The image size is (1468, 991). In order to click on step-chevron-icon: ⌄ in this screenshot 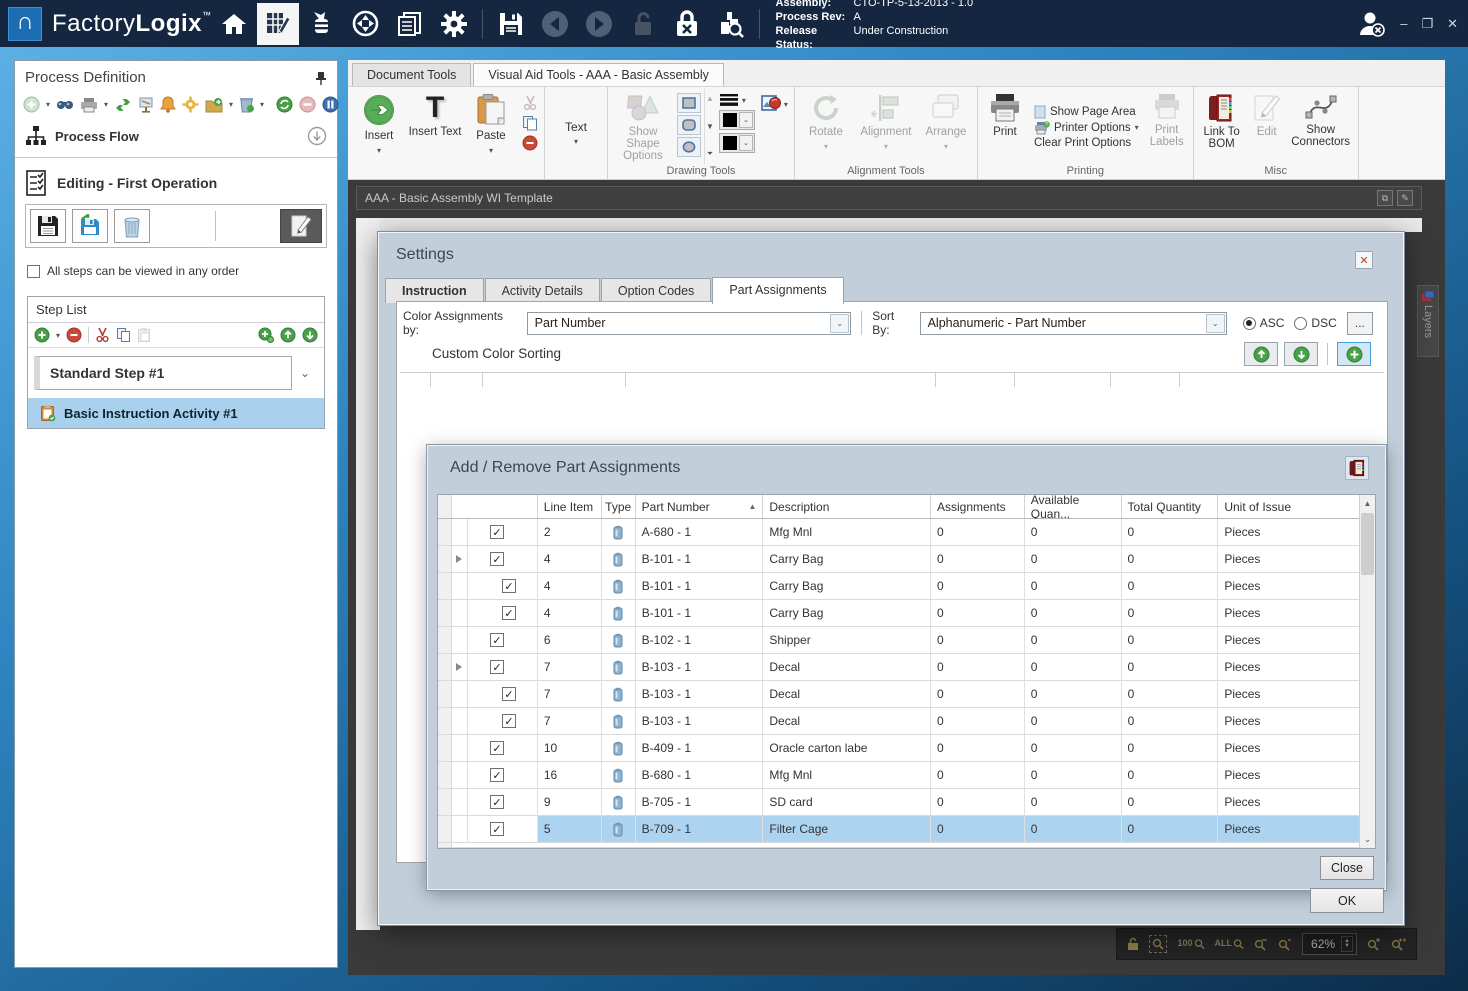, I will do `click(305, 373)`.